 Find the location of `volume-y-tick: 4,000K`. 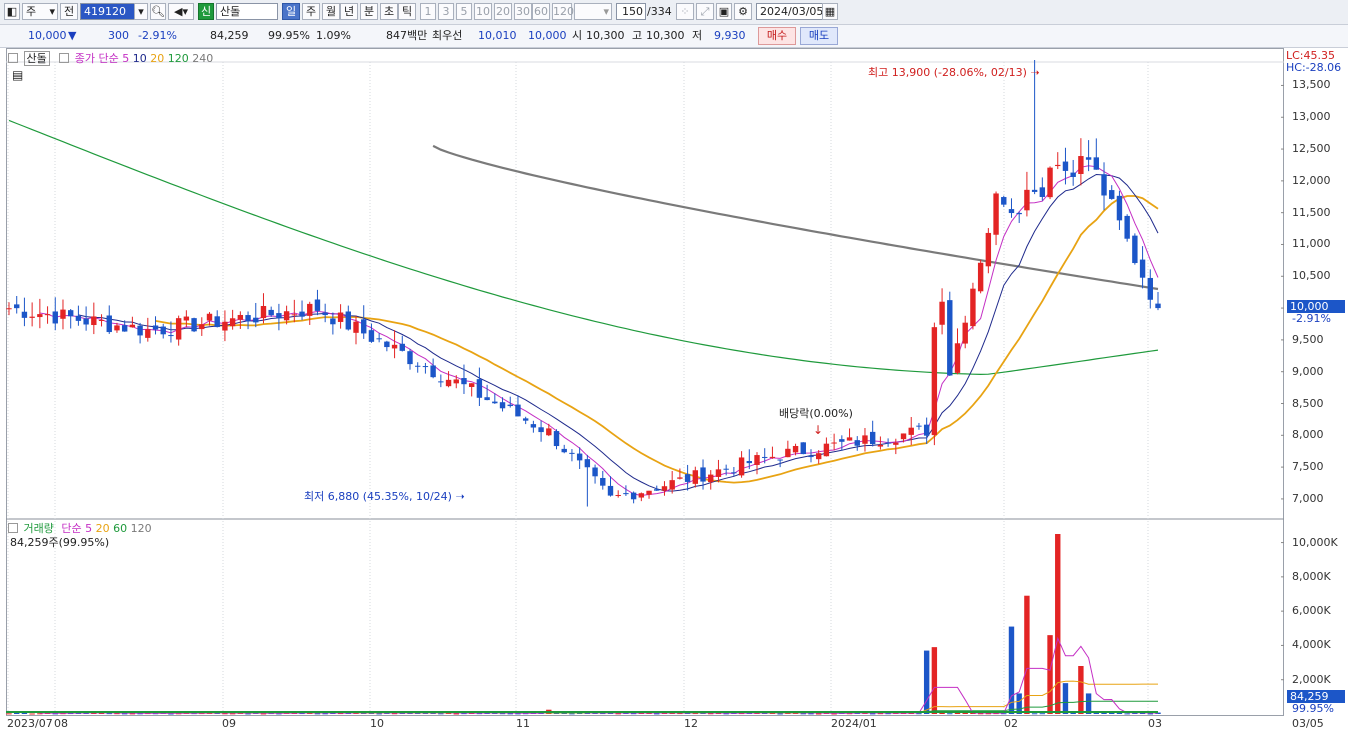

volume-y-tick: 4,000K is located at coordinates (1311, 645).